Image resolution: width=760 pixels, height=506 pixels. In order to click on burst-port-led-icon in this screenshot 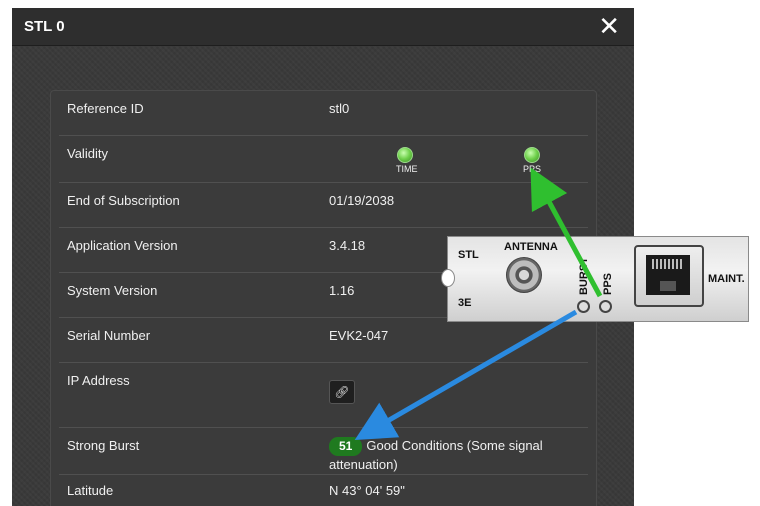, I will do `click(583, 306)`.